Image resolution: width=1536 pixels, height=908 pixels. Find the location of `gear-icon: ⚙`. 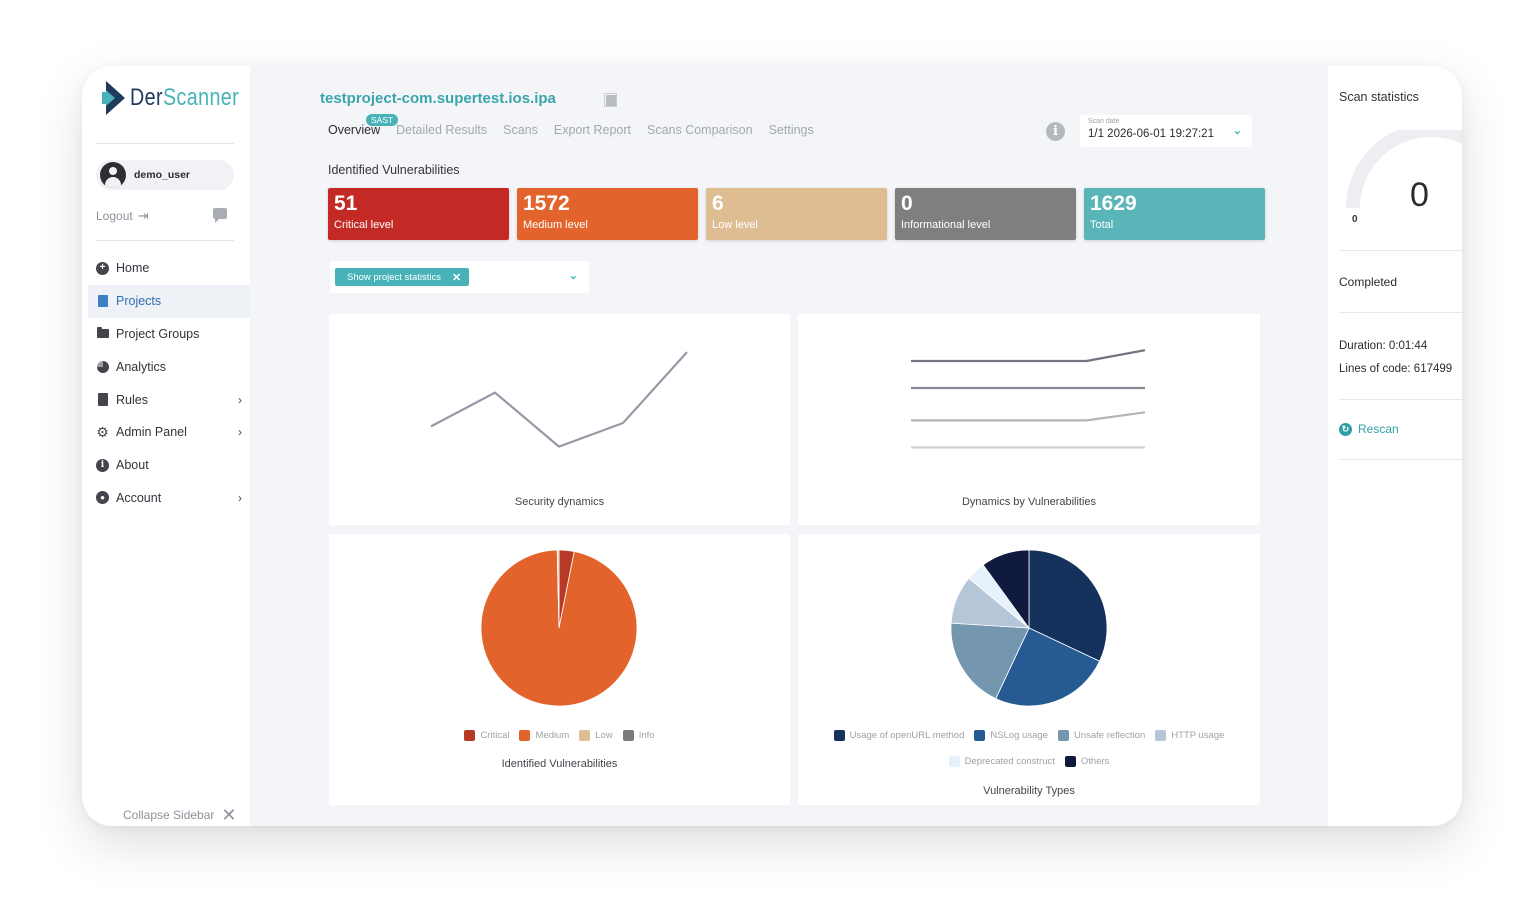

gear-icon: ⚙ is located at coordinates (102, 432).